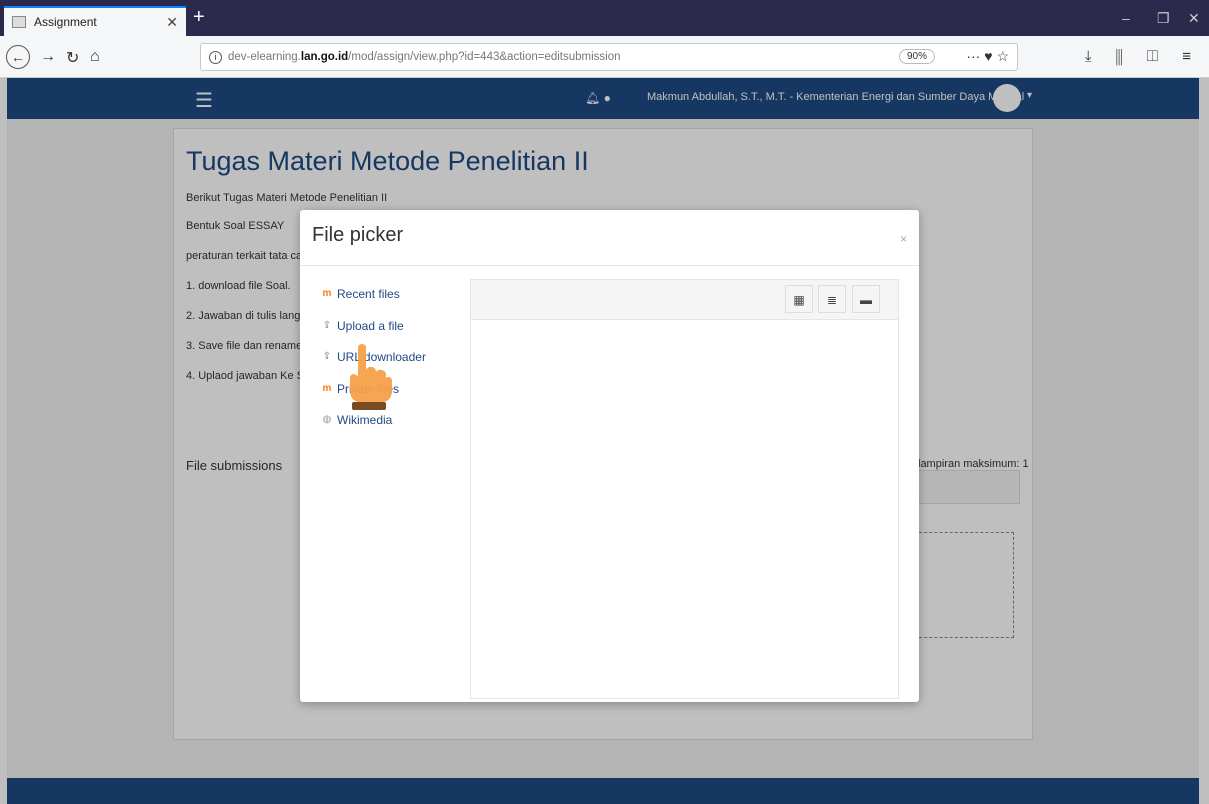 The width and height of the screenshot is (1209, 804). What do you see at coordinates (18, 57) in the screenshot?
I see `back-arrow-icon: ←` at bounding box center [18, 57].